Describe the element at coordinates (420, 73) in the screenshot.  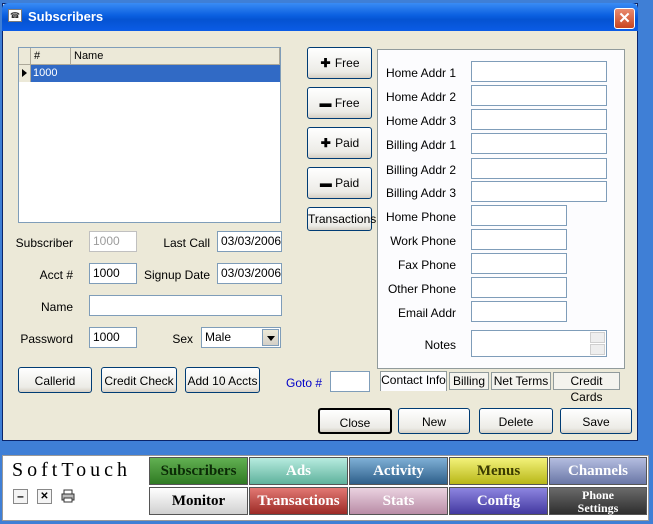
I see `home-addr-1-label: Home Addr 1` at that location.